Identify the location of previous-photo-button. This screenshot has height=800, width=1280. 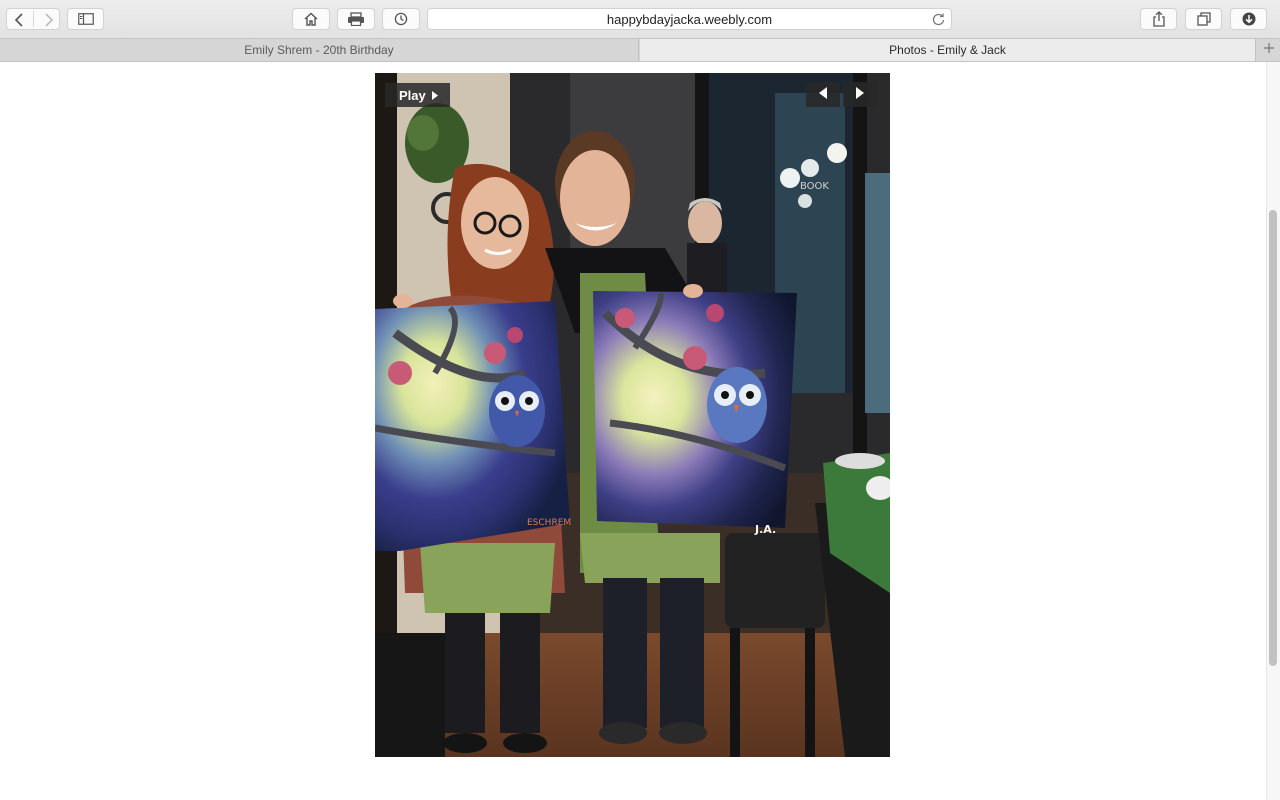
(823, 94).